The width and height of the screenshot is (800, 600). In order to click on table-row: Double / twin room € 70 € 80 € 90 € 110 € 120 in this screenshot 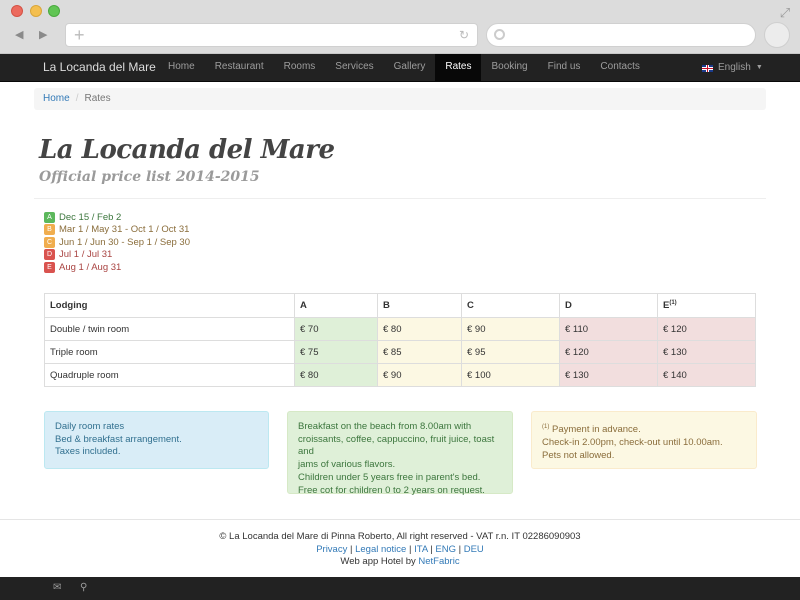, I will do `click(400, 329)`.